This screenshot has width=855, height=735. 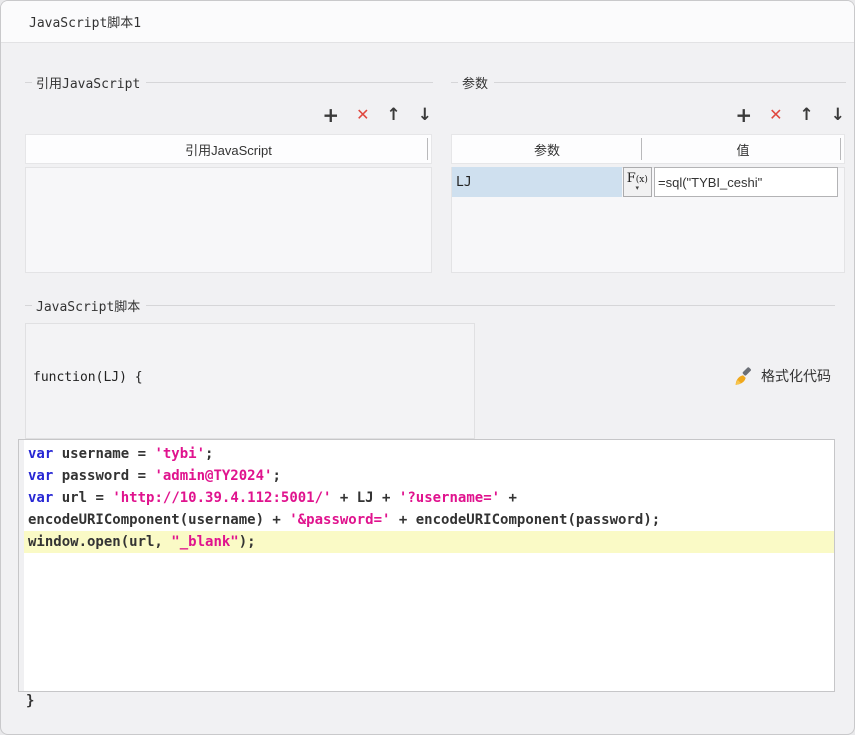 I want to click on script-label: JavaScript脚本, so click(x=88, y=307).